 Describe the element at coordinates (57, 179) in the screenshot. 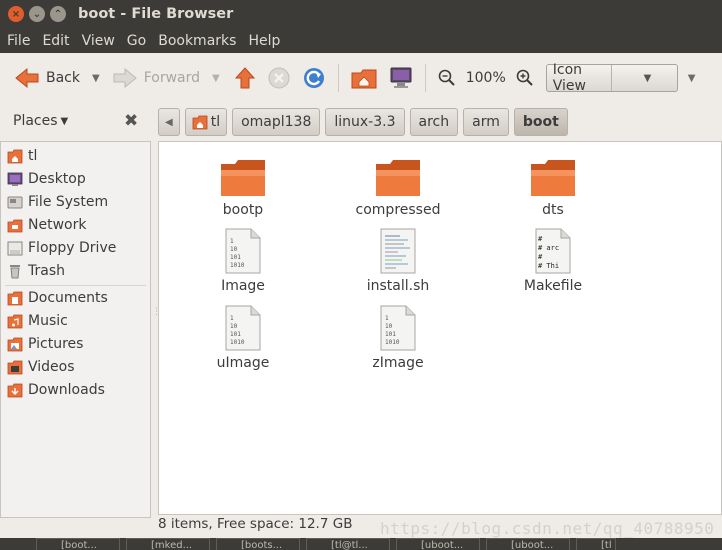

I see `sidebar-item-label: Desktop` at that location.